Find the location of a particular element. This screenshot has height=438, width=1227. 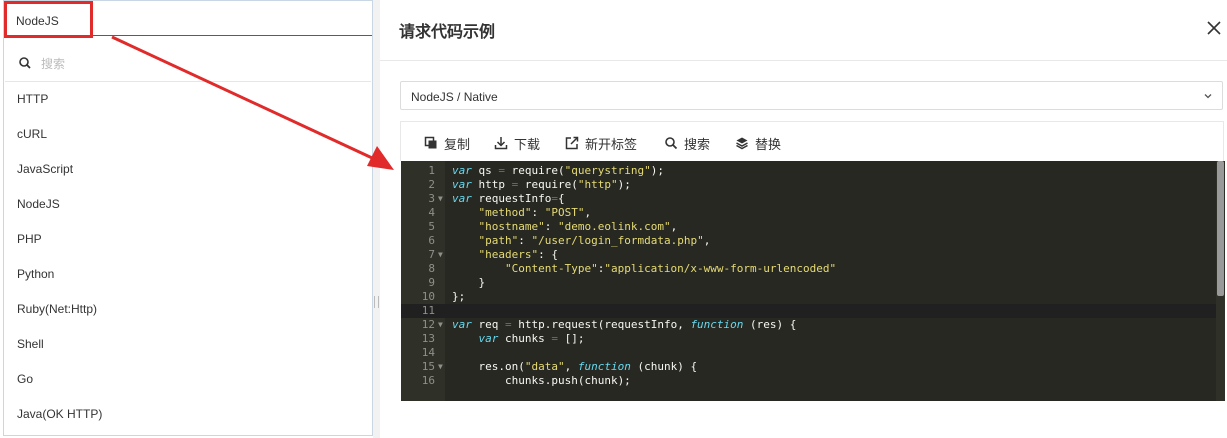

code-text: chunks.push(chunk); is located at coordinates (541, 380).